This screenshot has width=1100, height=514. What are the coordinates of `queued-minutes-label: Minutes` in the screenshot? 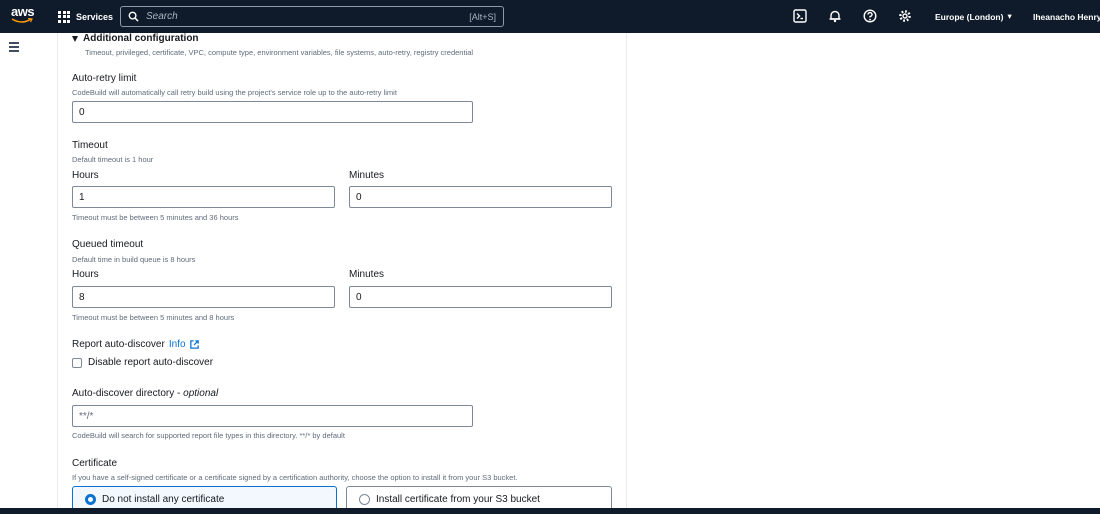 It's located at (367, 274).